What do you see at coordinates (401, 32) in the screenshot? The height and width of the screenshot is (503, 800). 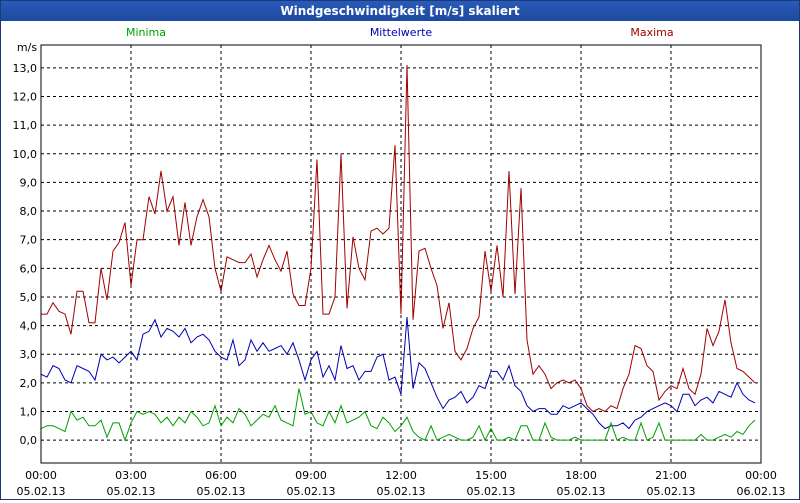 I see `legend-mittelwerte: Mittelwerte` at bounding box center [401, 32].